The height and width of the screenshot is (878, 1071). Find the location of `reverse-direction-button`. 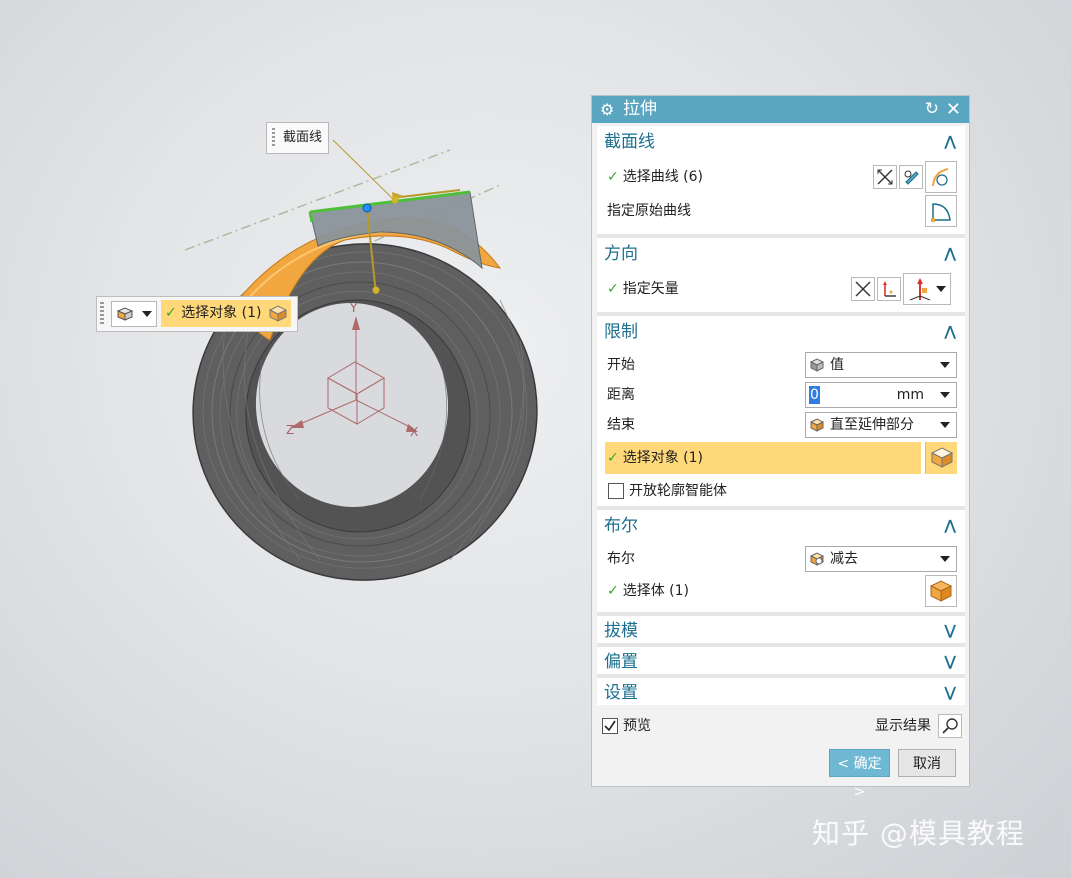

reverse-direction-button is located at coordinates (863, 289).